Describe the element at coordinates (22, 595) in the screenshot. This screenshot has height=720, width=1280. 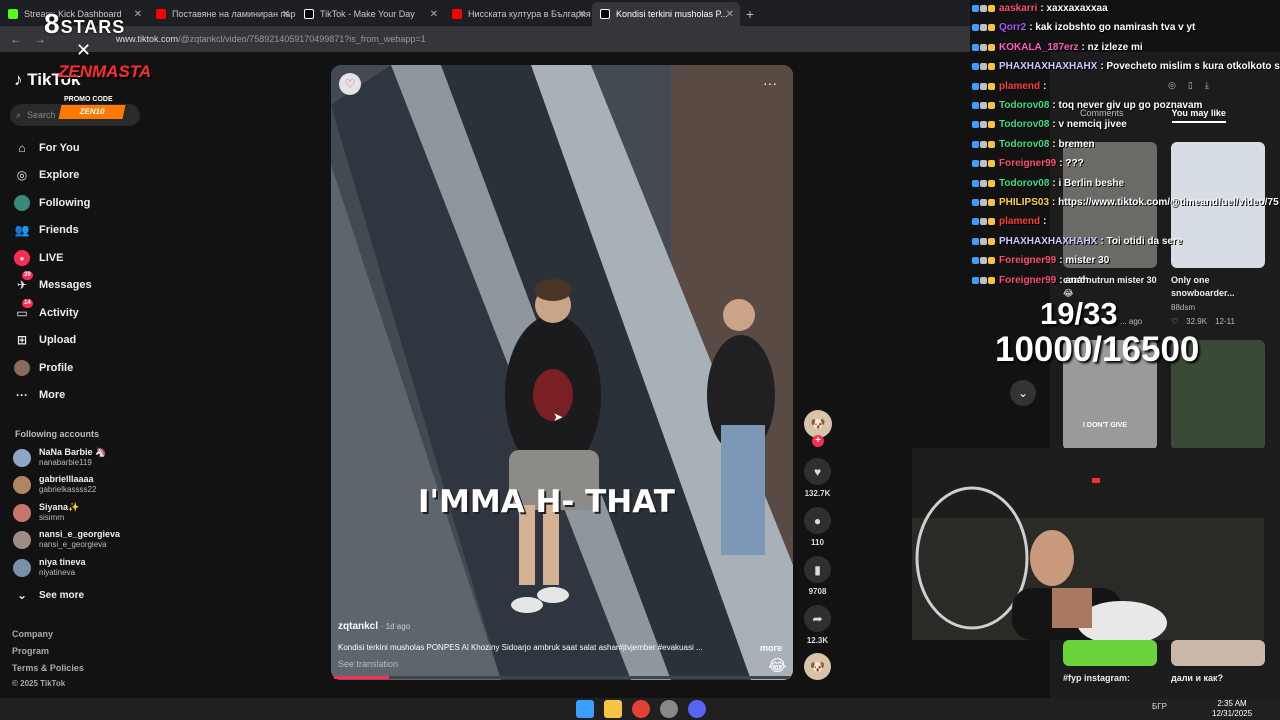
I see `chevron-down-icon: ⌄` at that location.